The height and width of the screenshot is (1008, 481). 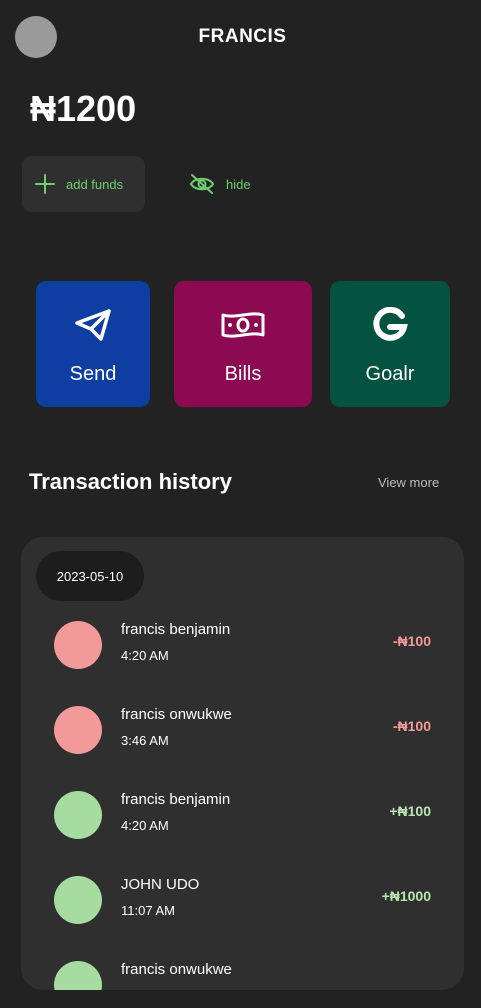 I want to click on transaction-time: 11:07 AM, so click(x=148, y=910).